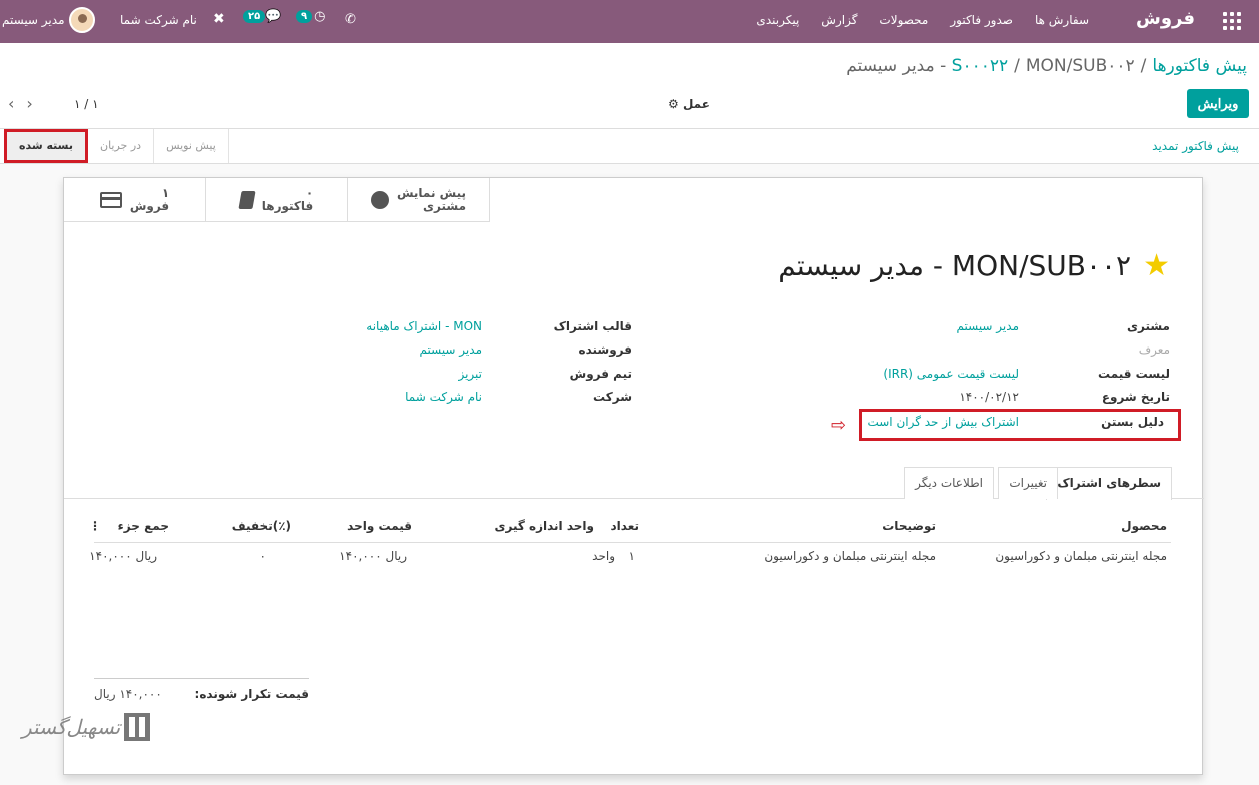 This screenshot has width=1259, height=785. Describe the element at coordinates (1081, 556) in the screenshot. I see `cell-product: مجله اینترنتی مبلمان و دکوراسیون` at that location.